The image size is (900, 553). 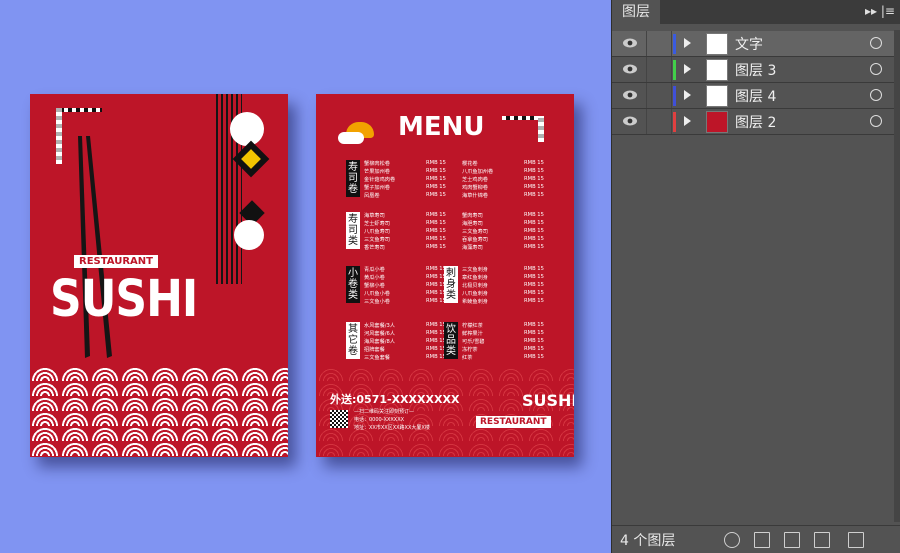 I want to click on menu-item: 红茶 RMB 15, so click(x=503, y=357).